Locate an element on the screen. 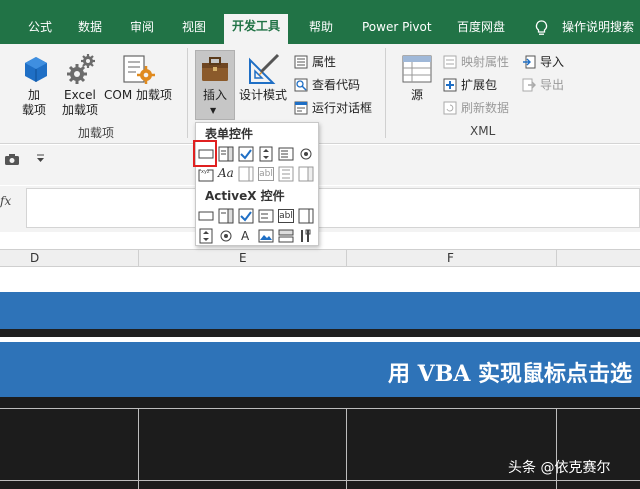  excel-addins-gear-icon is located at coordinates (81, 69).